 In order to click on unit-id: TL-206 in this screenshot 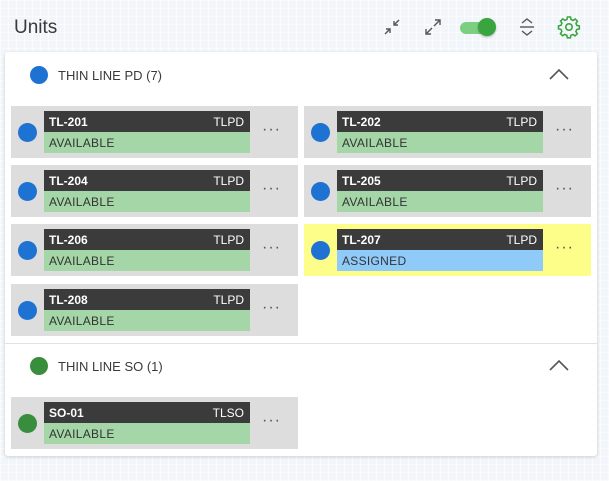, I will do `click(68, 240)`.